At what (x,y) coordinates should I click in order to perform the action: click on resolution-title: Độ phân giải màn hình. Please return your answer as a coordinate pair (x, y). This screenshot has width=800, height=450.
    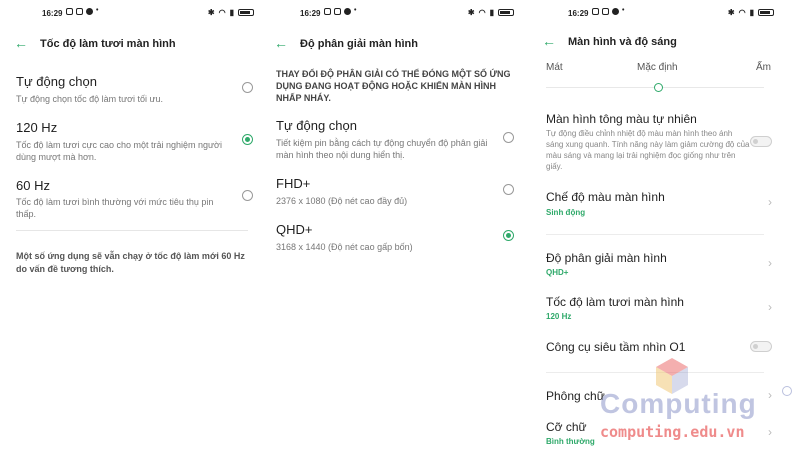
    Looking at the image, I should click on (606, 258).